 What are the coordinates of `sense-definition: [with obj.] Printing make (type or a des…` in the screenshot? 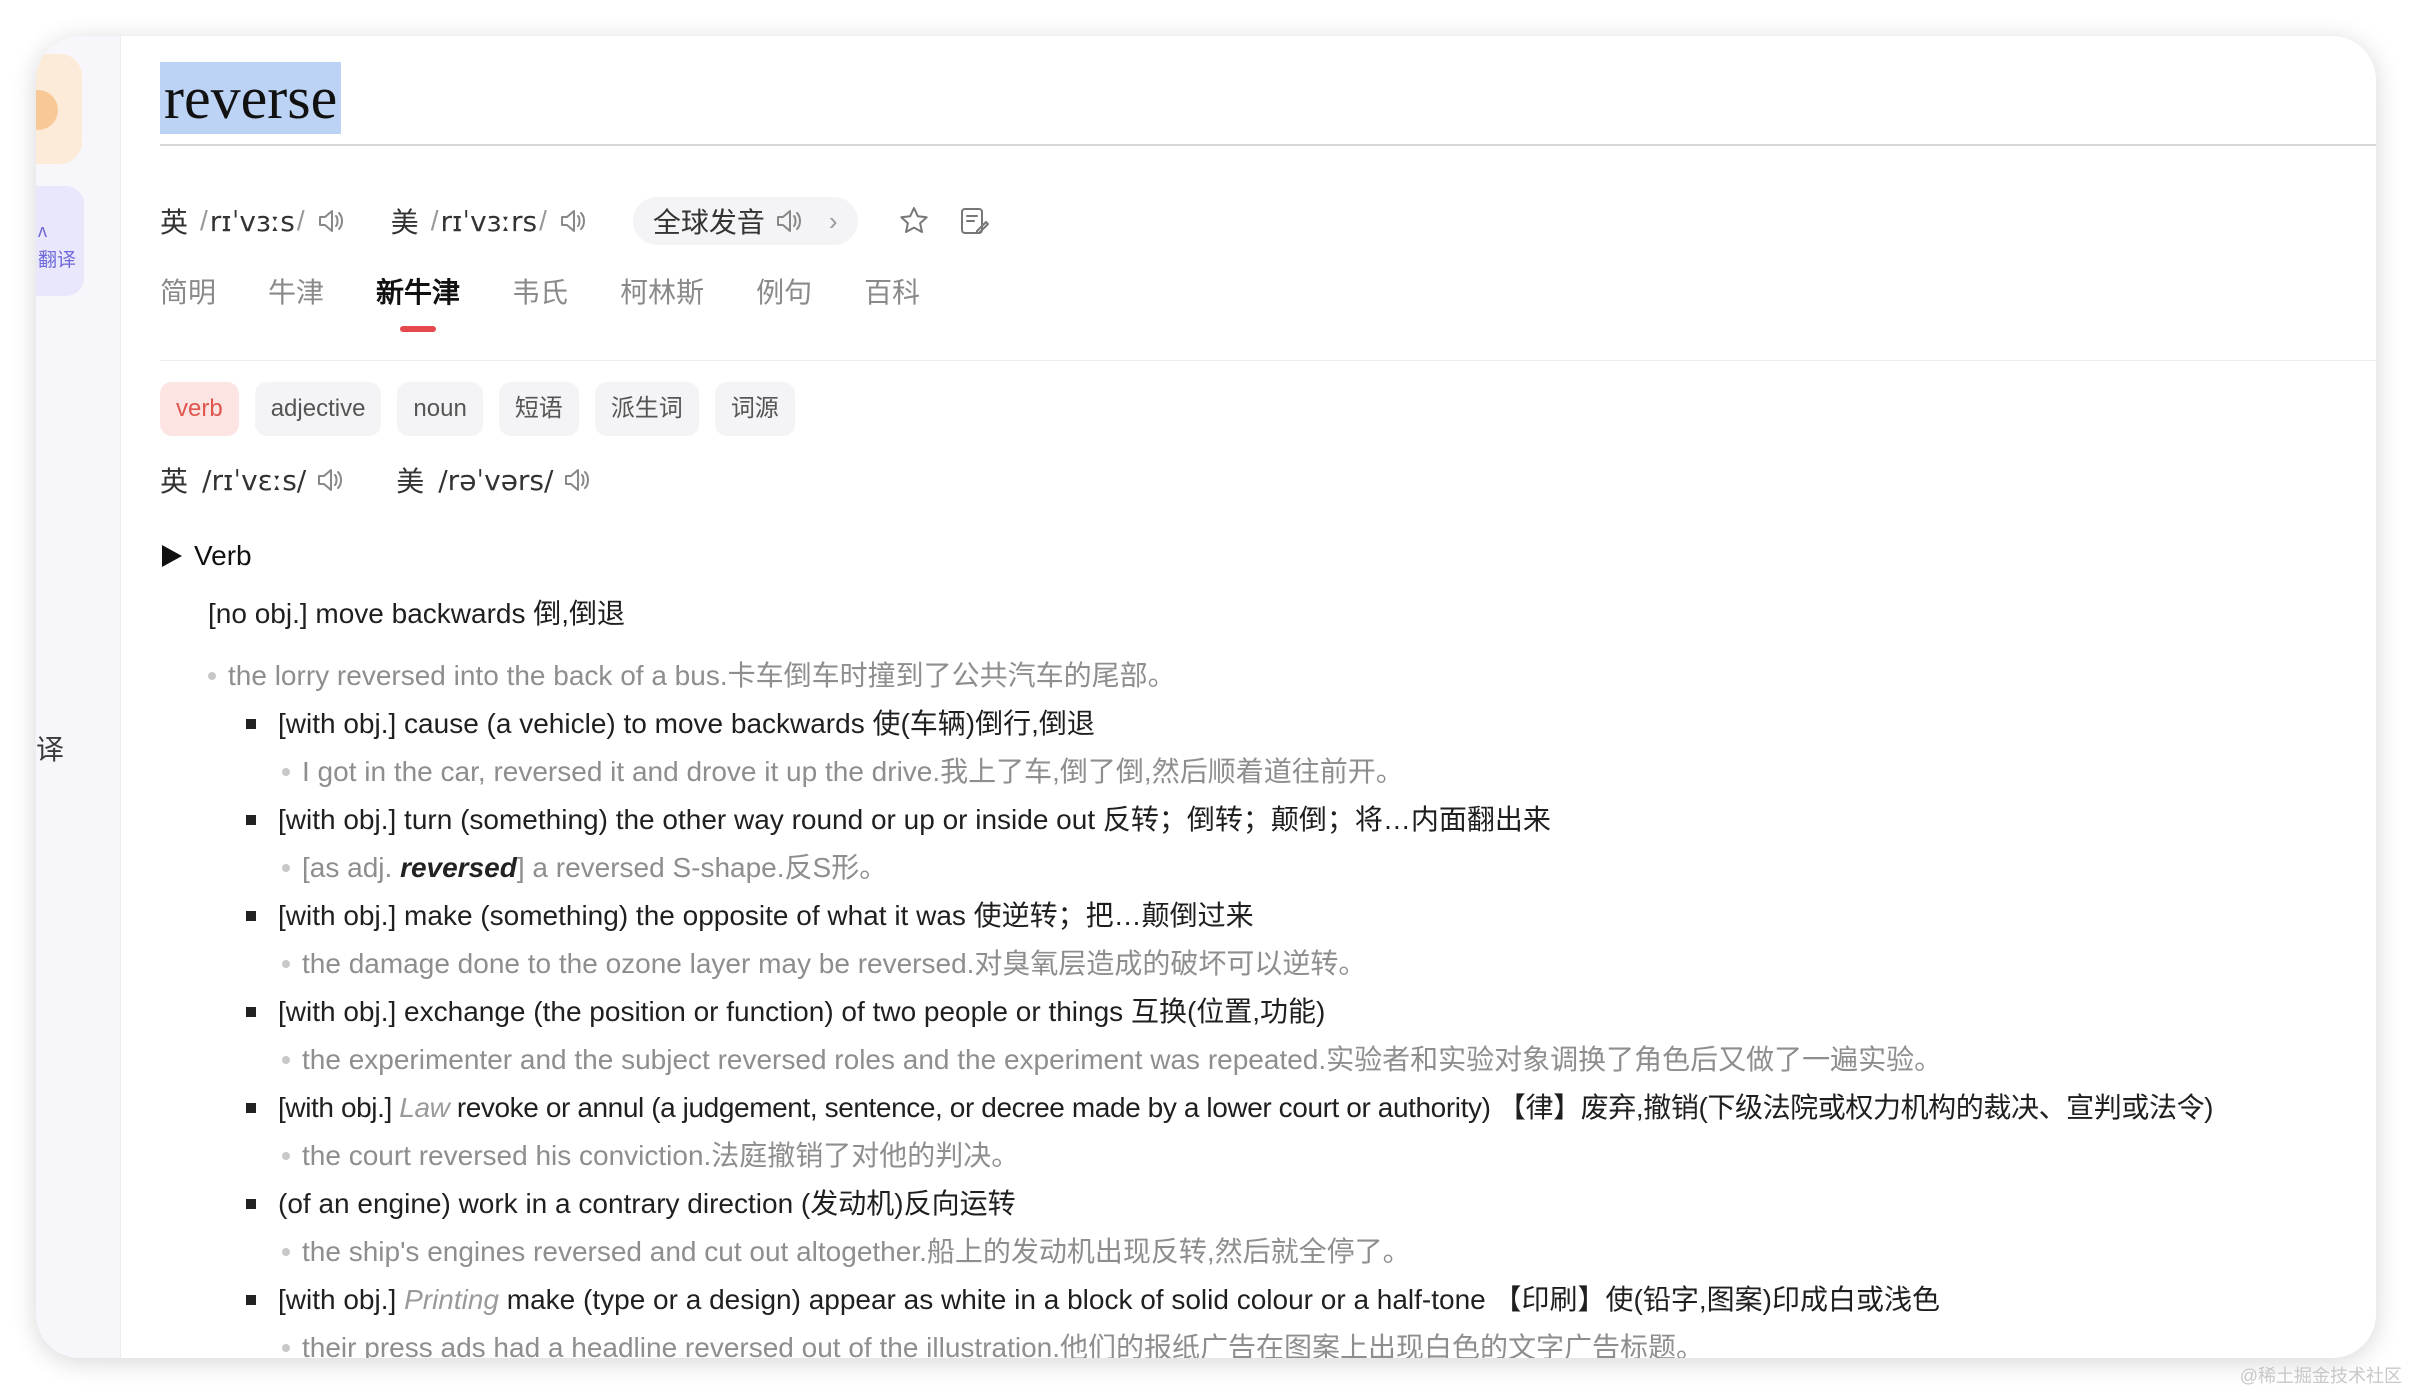 It's located at (1093, 1300).